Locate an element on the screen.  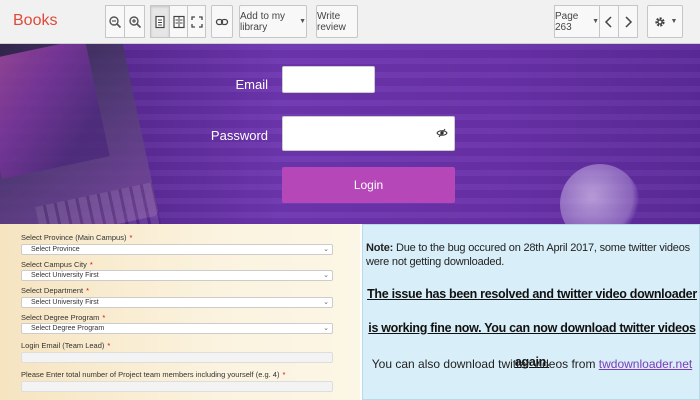
campus-city-label-text: Select Campus City is located at coordinates (54, 264).